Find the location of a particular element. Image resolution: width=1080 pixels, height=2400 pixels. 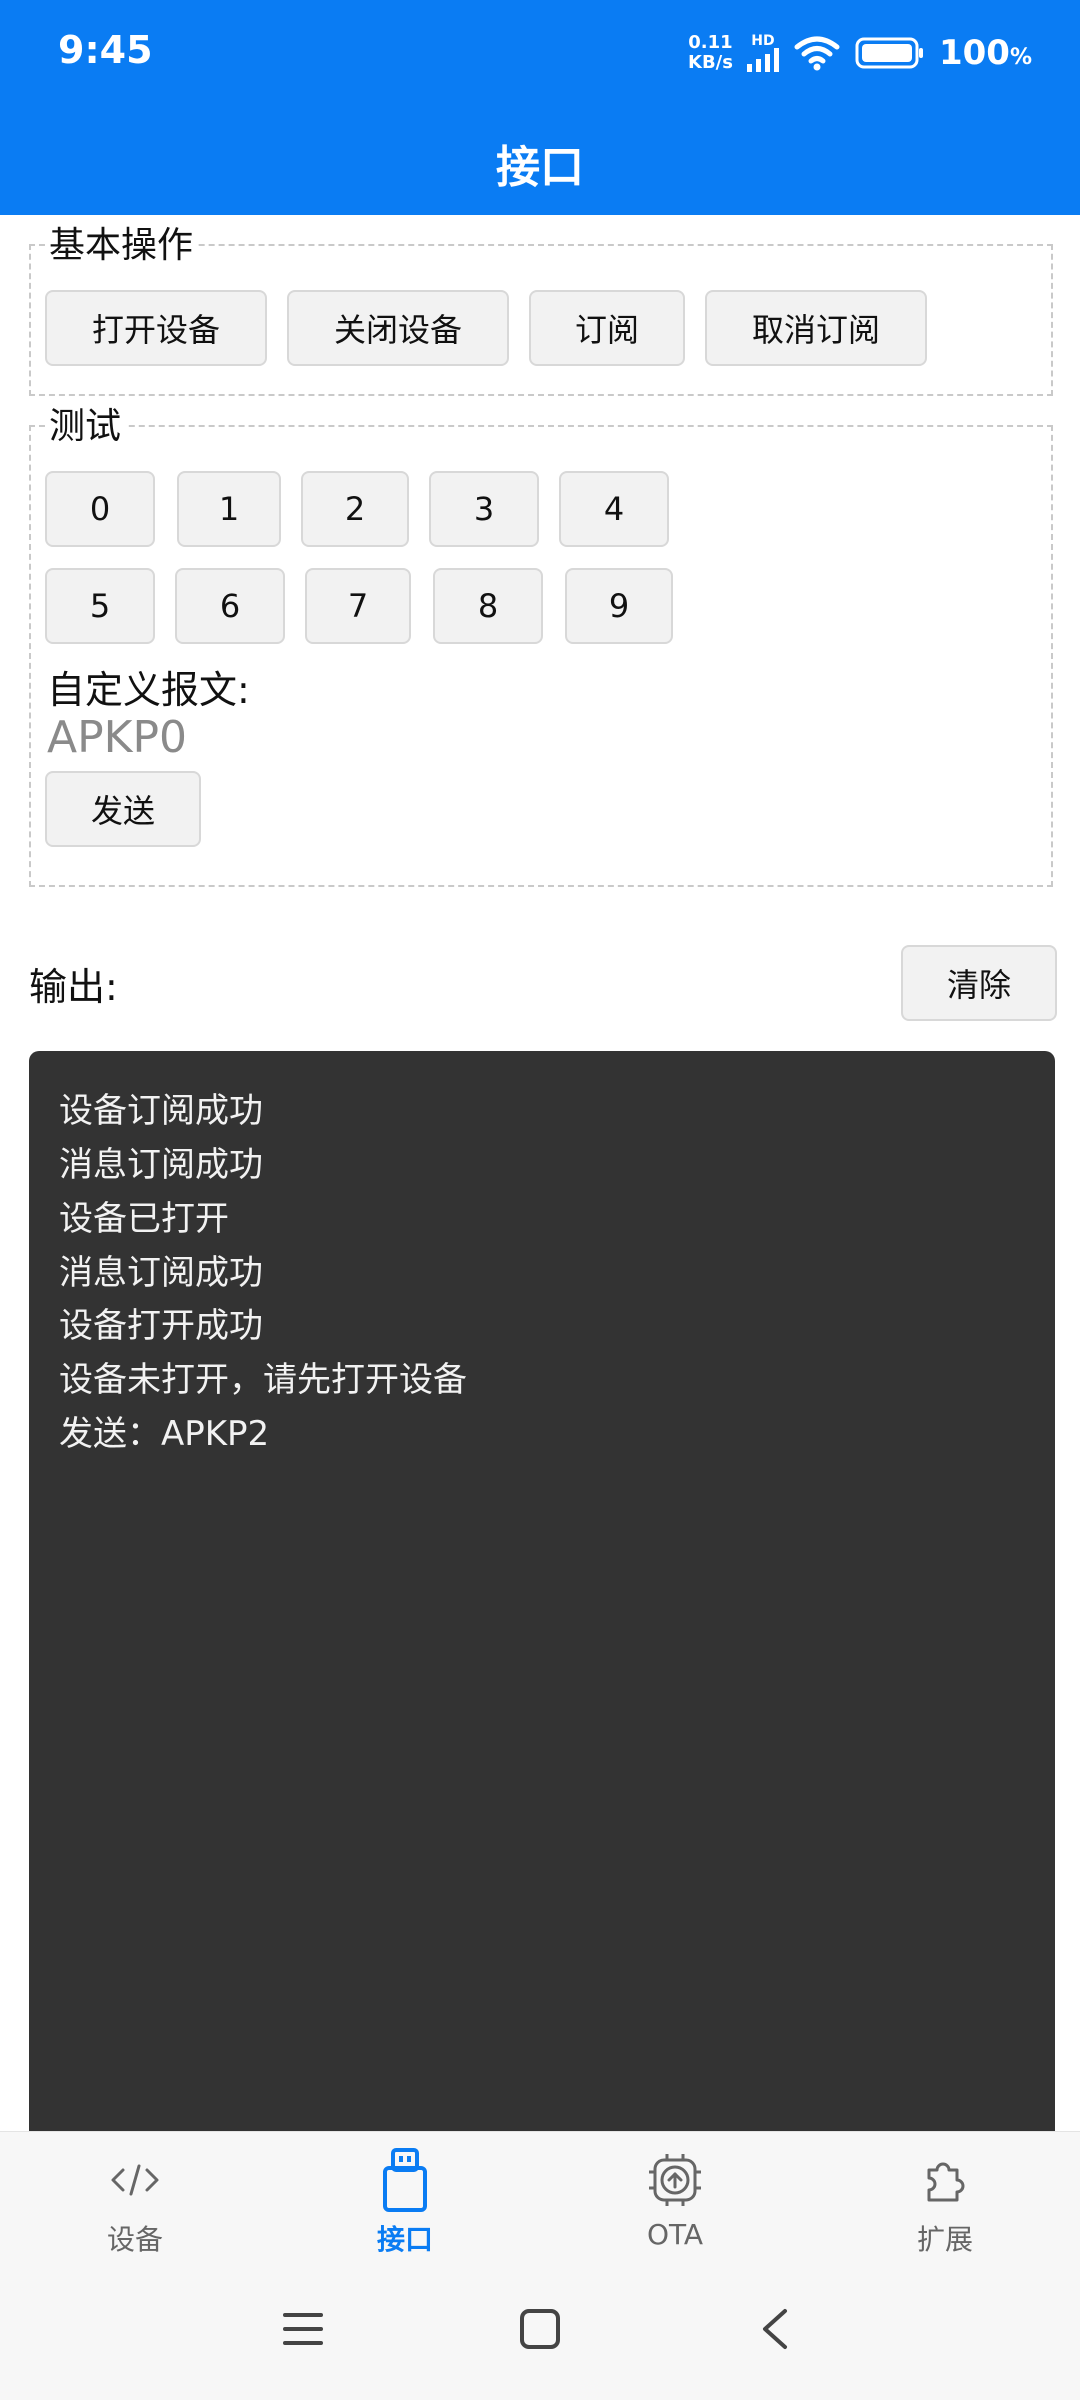

unsubscribe-button: 取消订阅 is located at coordinates (816, 328).